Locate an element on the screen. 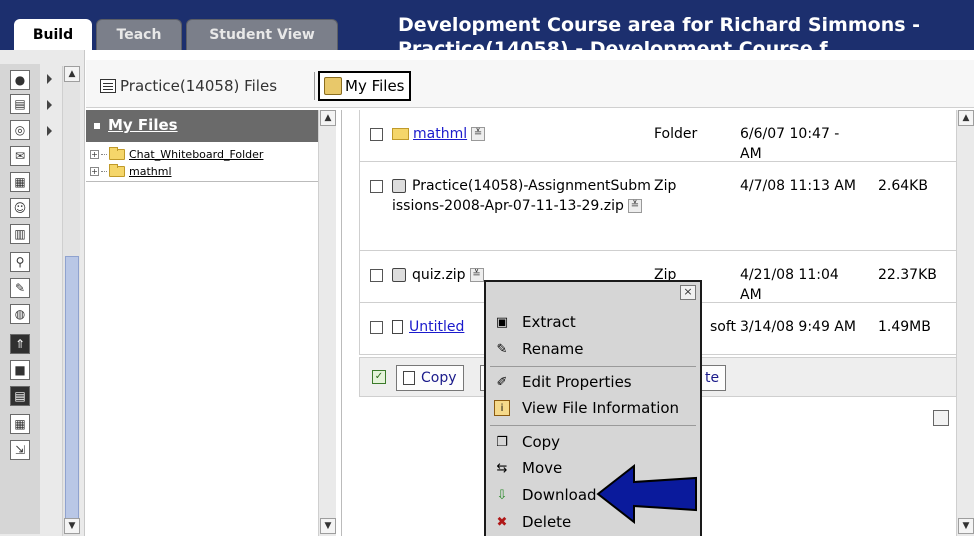  copy-icon: ❐ is located at coordinates (502, 442).